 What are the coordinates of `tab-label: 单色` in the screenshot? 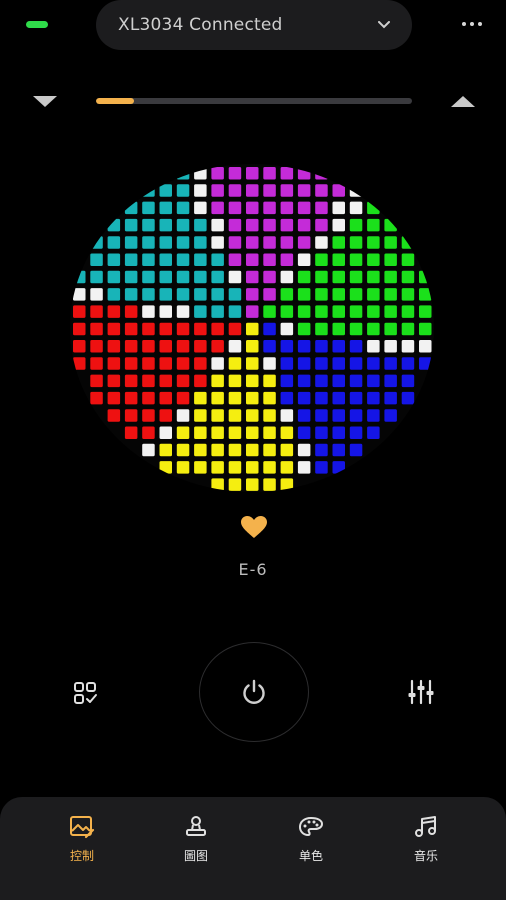 It's located at (310, 856).